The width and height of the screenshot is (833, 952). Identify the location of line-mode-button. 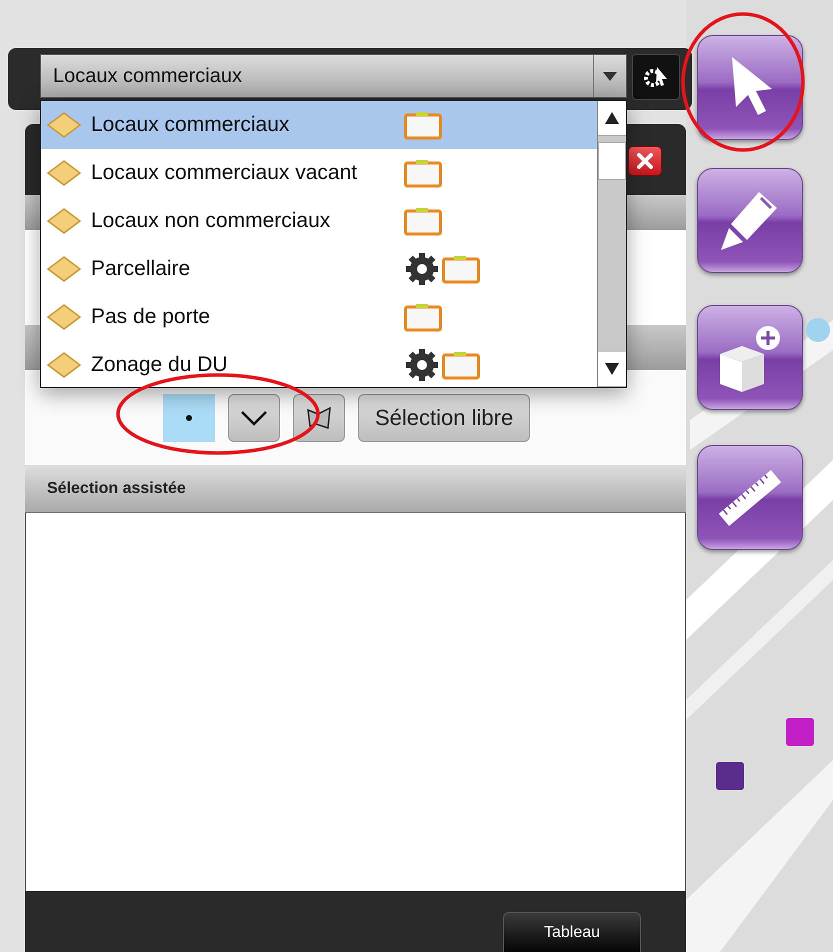
(254, 418).